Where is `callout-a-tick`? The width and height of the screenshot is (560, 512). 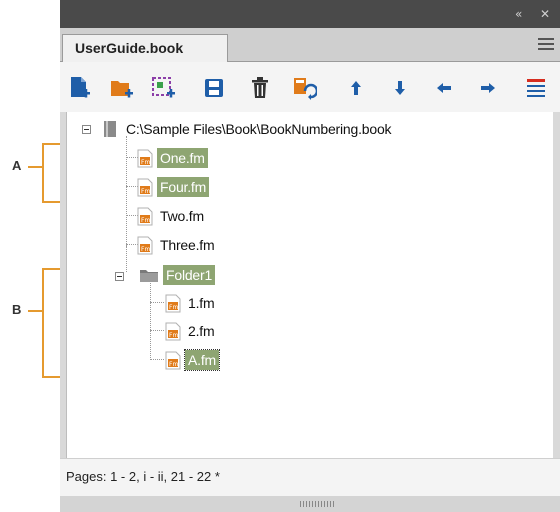 callout-a-tick is located at coordinates (35, 167).